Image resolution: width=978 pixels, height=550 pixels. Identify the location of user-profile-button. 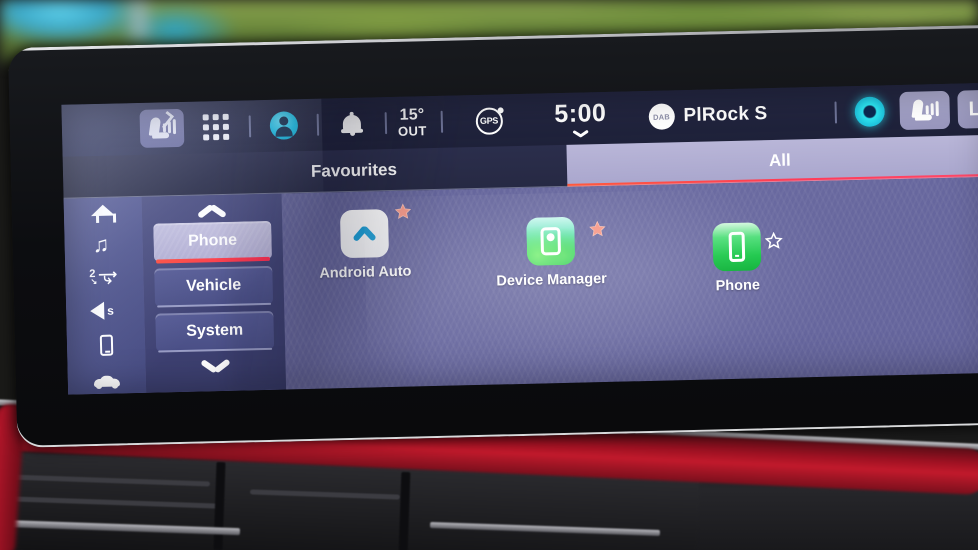
(283, 125).